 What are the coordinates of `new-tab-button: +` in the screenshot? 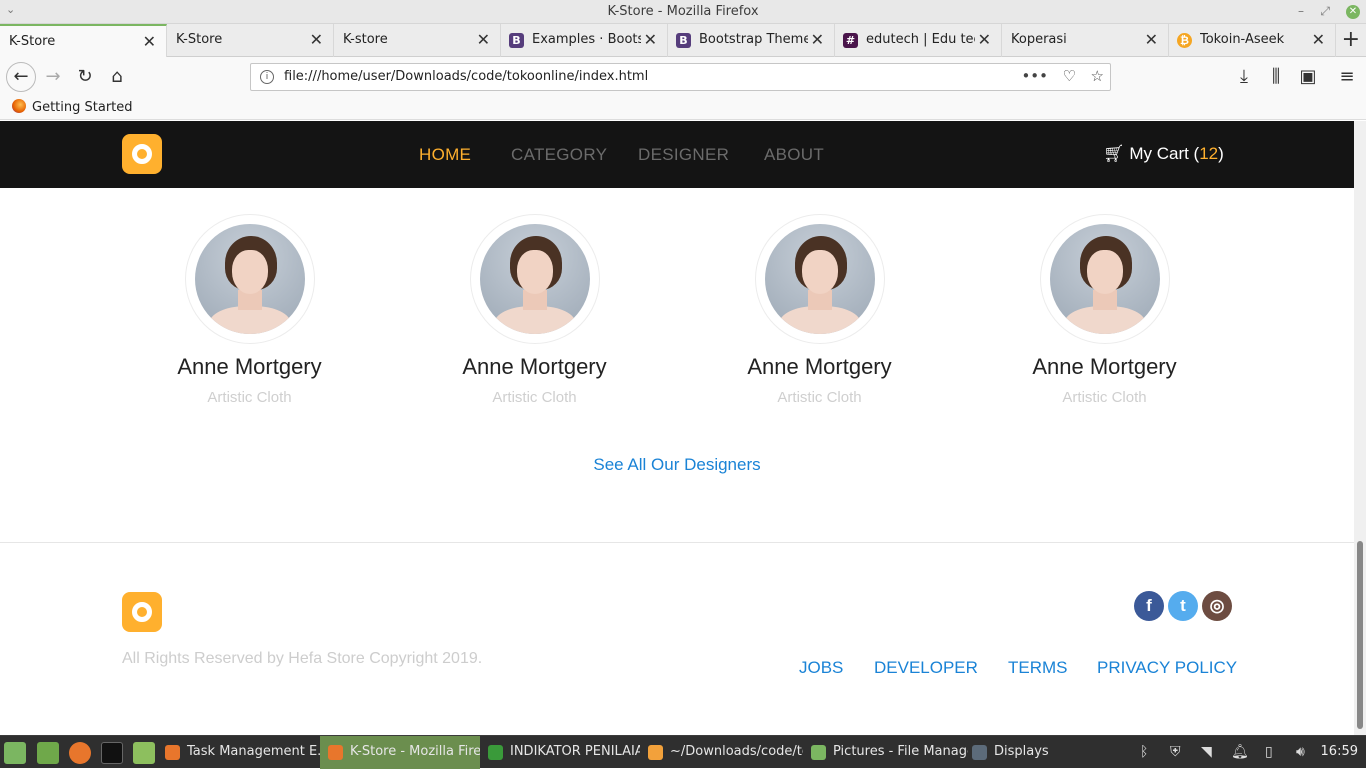 It's located at (1351, 39).